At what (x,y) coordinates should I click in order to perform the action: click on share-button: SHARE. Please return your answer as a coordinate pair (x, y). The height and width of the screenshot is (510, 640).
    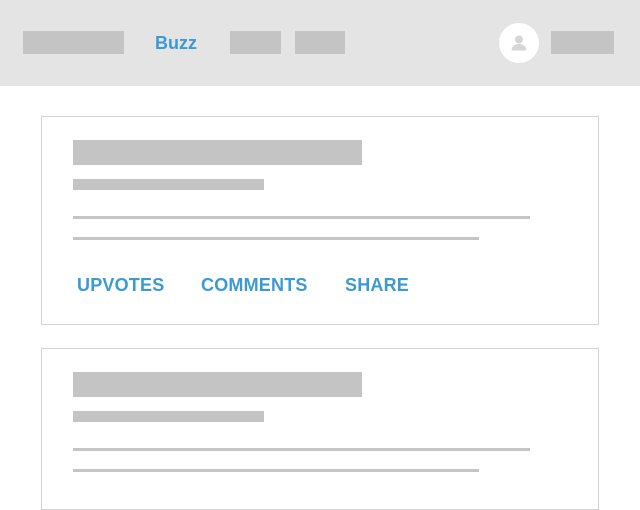
    Looking at the image, I should click on (377, 285).